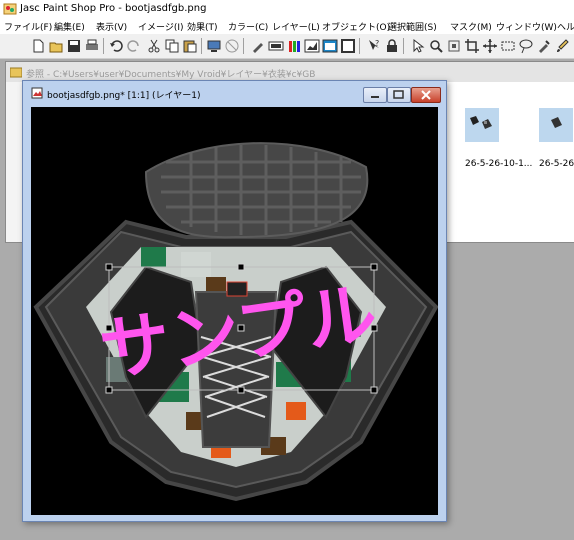 The image size is (574, 540). I want to click on menu-window: ウィンドウ(W), so click(526, 26).